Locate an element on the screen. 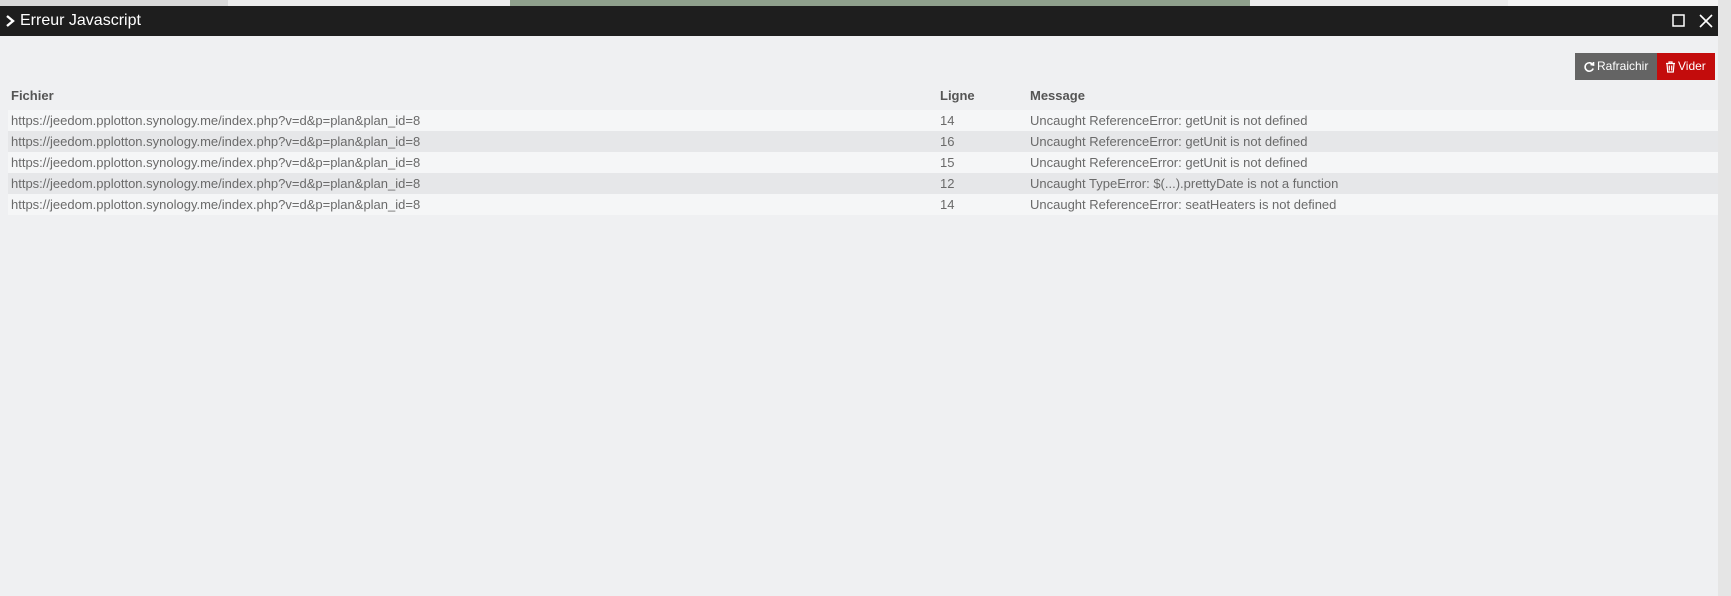  cell-line: 12 is located at coordinates (947, 183).